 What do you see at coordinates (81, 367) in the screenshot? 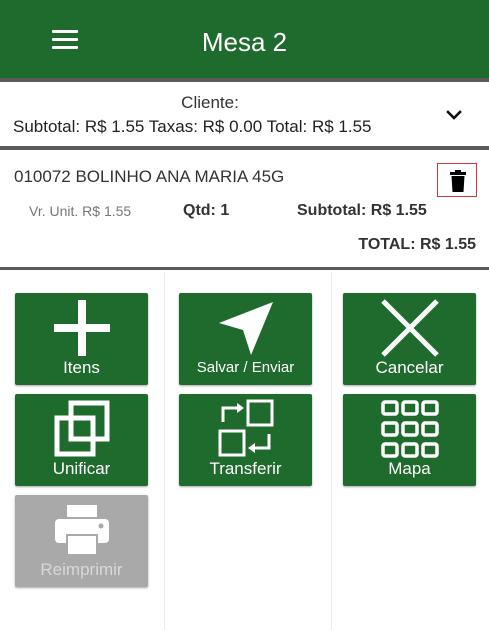
I see `itens-label: Itens` at bounding box center [81, 367].